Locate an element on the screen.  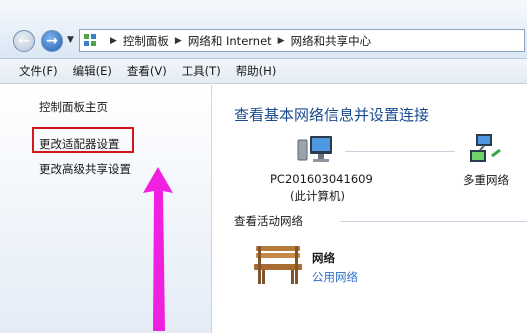
back-arrow-icon: ← is located at coordinates (24, 41).